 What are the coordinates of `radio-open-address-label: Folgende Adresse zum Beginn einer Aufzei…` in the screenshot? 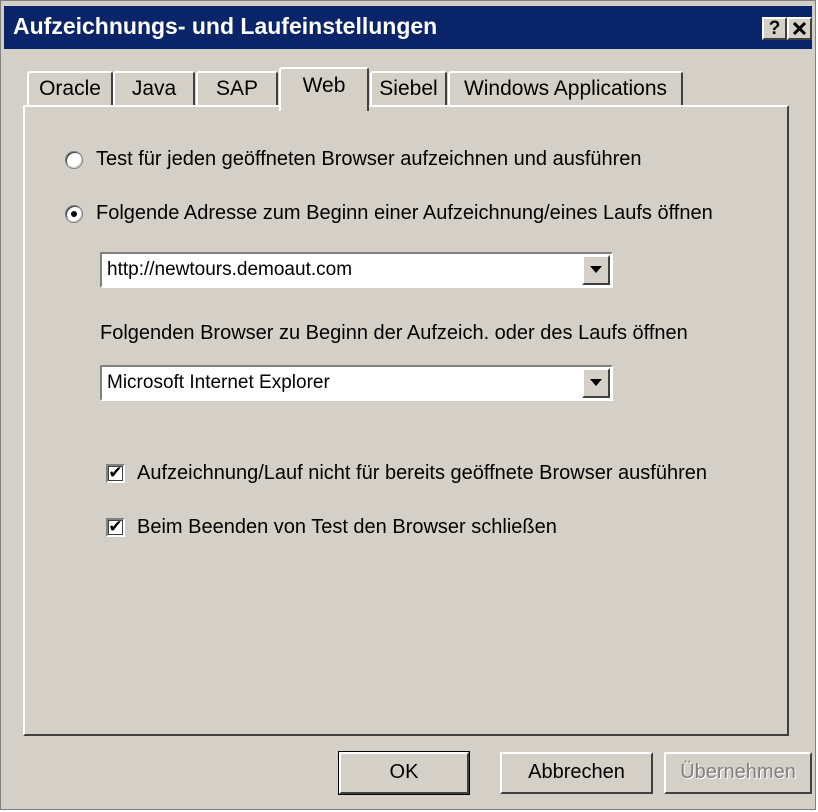 It's located at (404, 213).